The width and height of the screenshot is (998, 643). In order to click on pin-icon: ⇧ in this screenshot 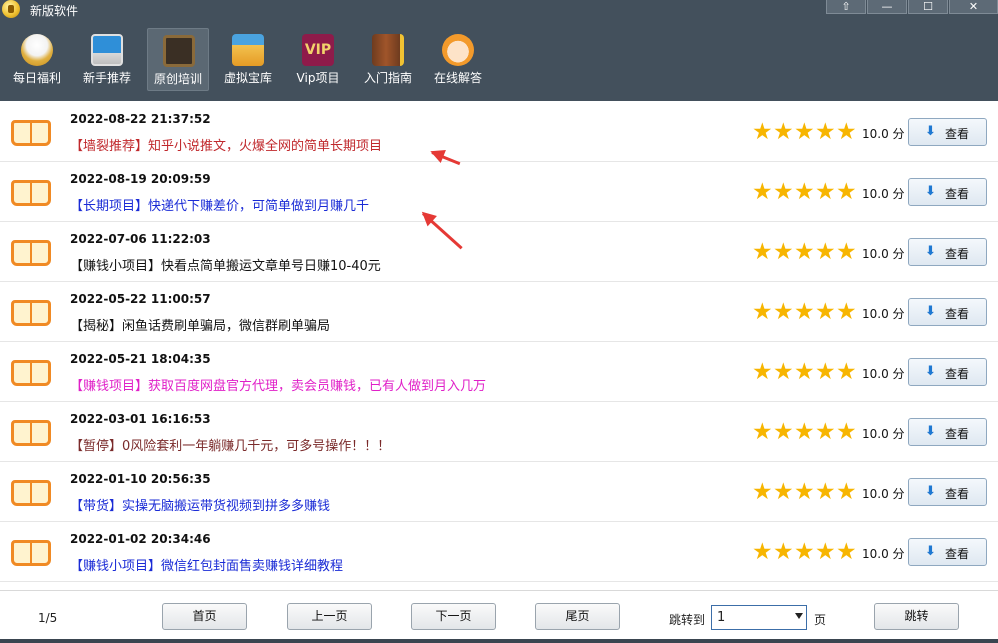, I will do `click(846, 6)`.